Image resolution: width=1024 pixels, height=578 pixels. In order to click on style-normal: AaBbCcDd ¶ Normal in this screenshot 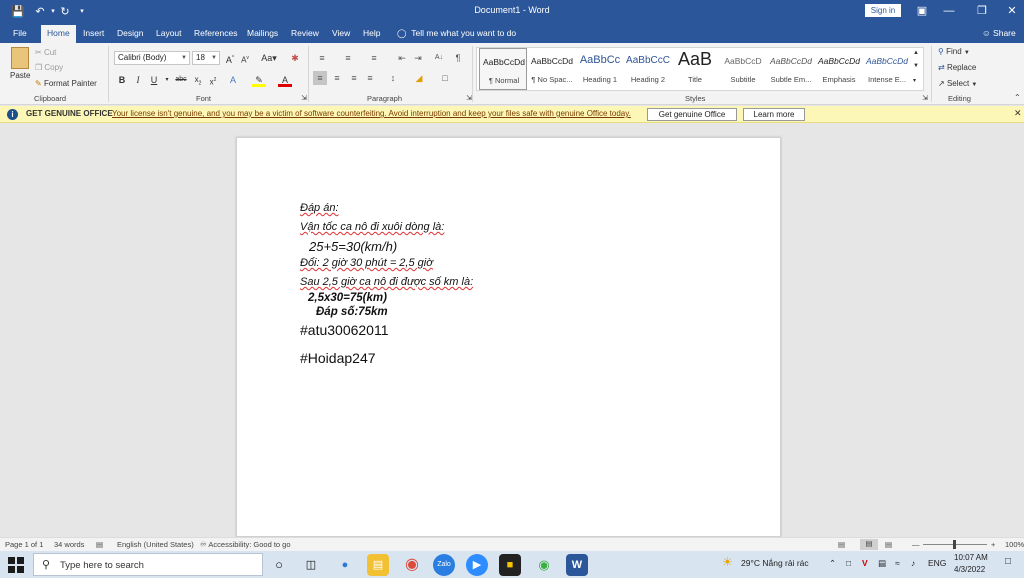, I will do `click(503, 69)`.